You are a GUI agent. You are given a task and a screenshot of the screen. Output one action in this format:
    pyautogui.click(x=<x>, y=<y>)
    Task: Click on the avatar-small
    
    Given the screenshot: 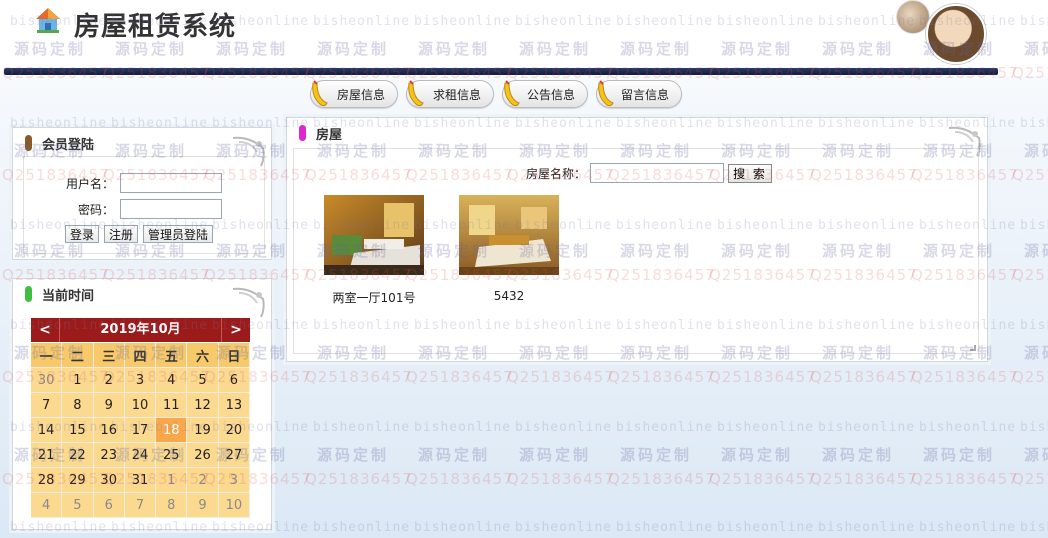 What is the action you would take?
    pyautogui.click(x=913, y=17)
    